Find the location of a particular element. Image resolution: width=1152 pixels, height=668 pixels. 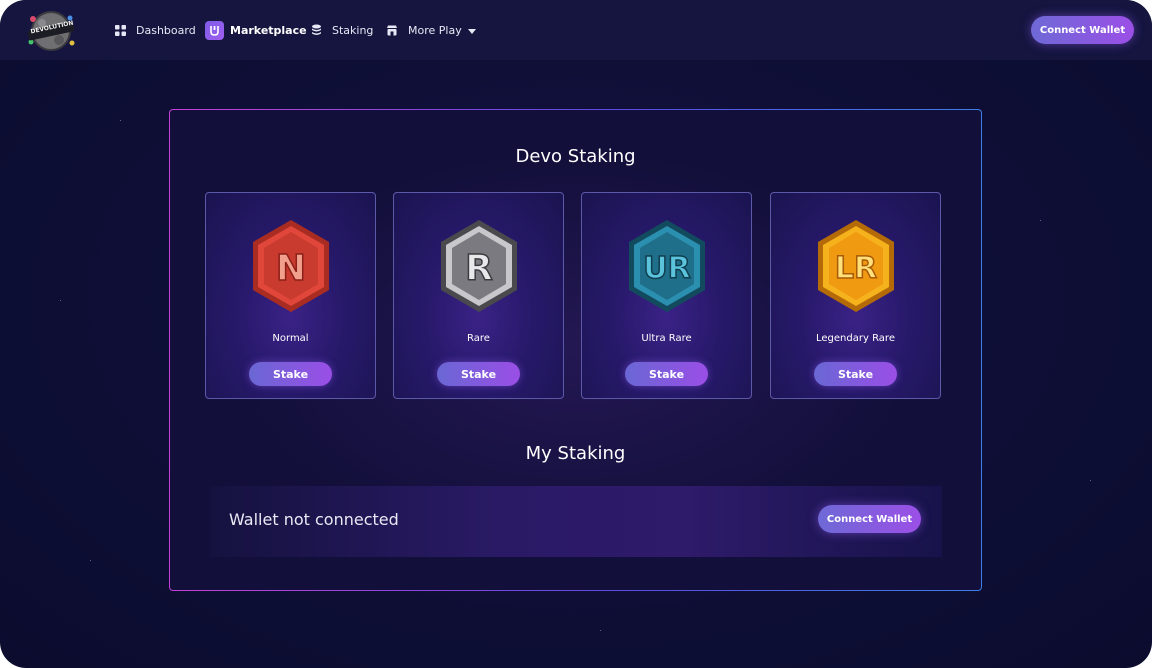

nav-more-play-label: More Play is located at coordinates (435, 30).